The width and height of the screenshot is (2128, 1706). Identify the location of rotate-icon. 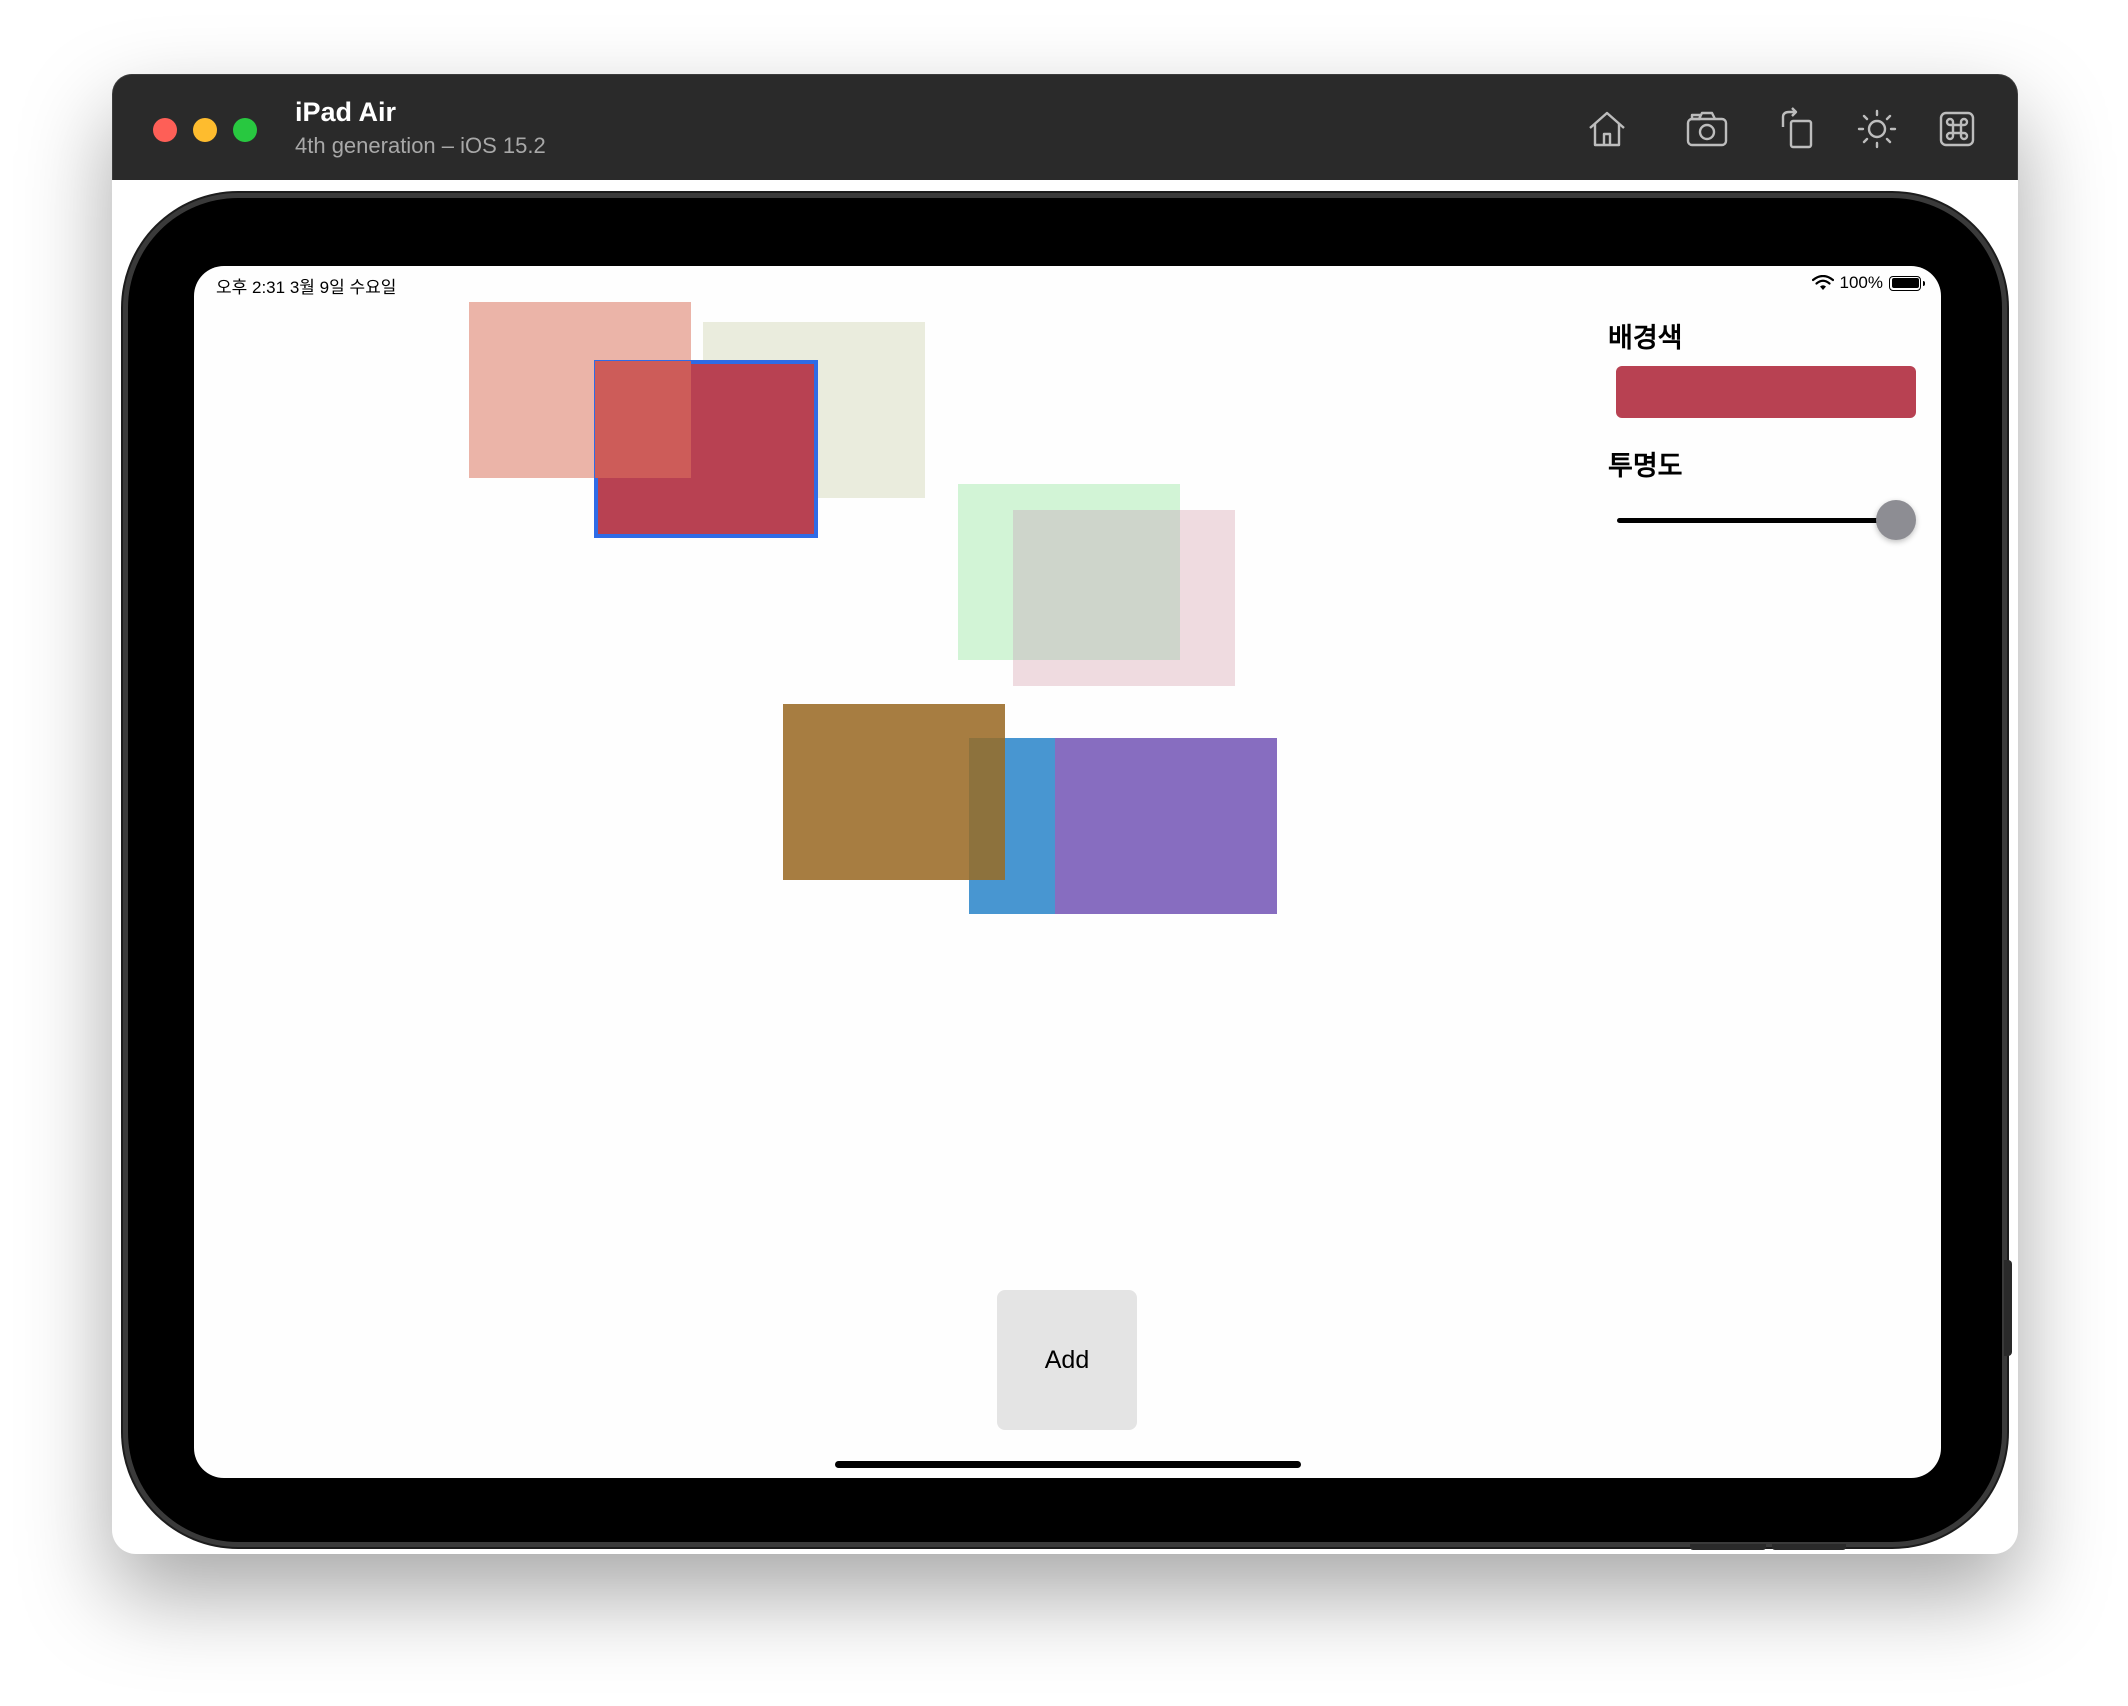
(1797, 129).